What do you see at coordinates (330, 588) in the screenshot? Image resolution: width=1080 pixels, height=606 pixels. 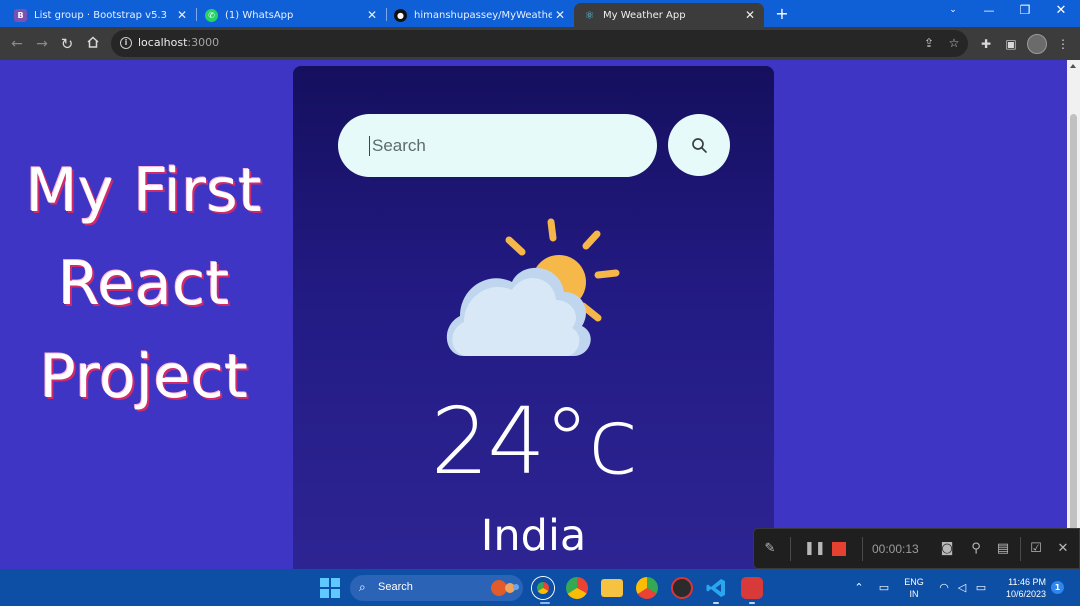 I see `windows-start-icon` at bounding box center [330, 588].